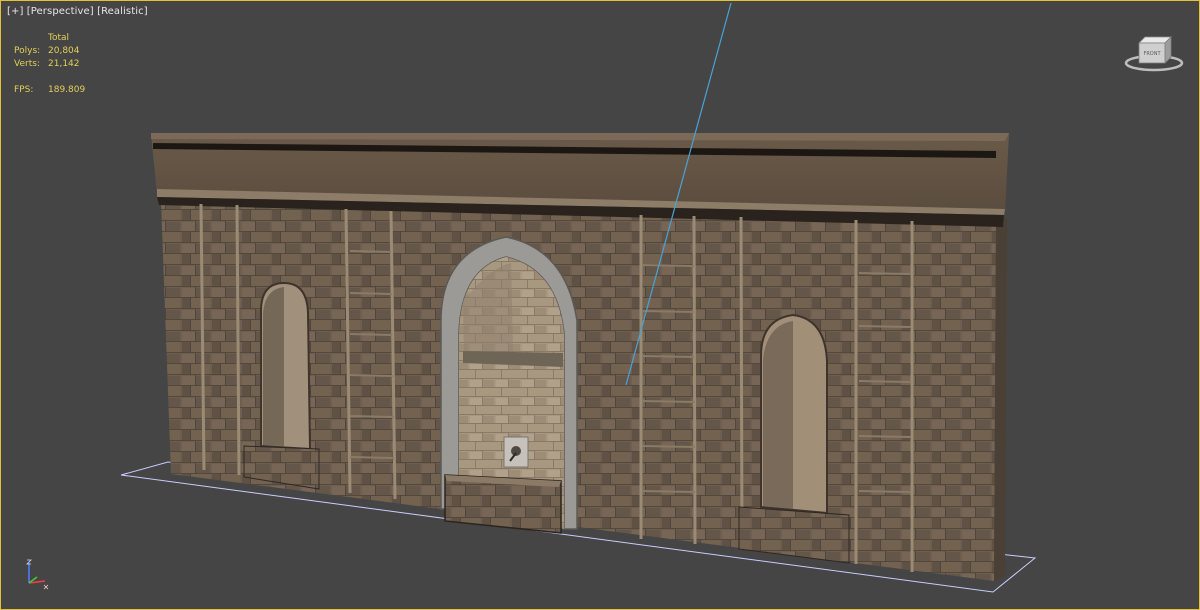 The width and height of the screenshot is (1200, 610). I want to click on viewcube-face-label: FRONT, so click(1152, 54).